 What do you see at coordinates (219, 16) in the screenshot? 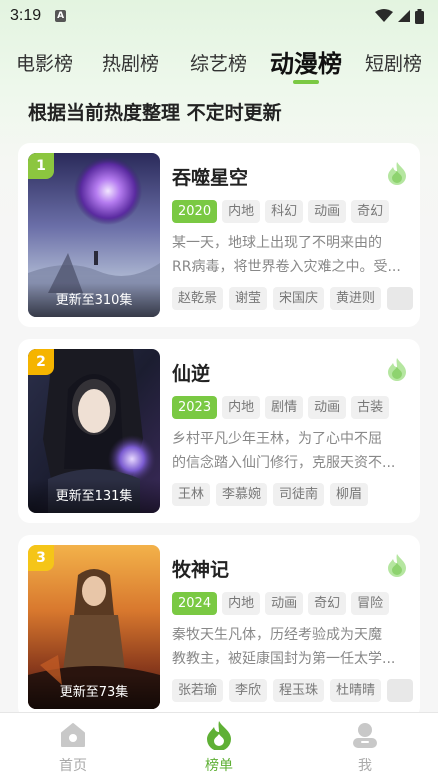
I see `status-bar: 3:19 A` at bounding box center [219, 16].